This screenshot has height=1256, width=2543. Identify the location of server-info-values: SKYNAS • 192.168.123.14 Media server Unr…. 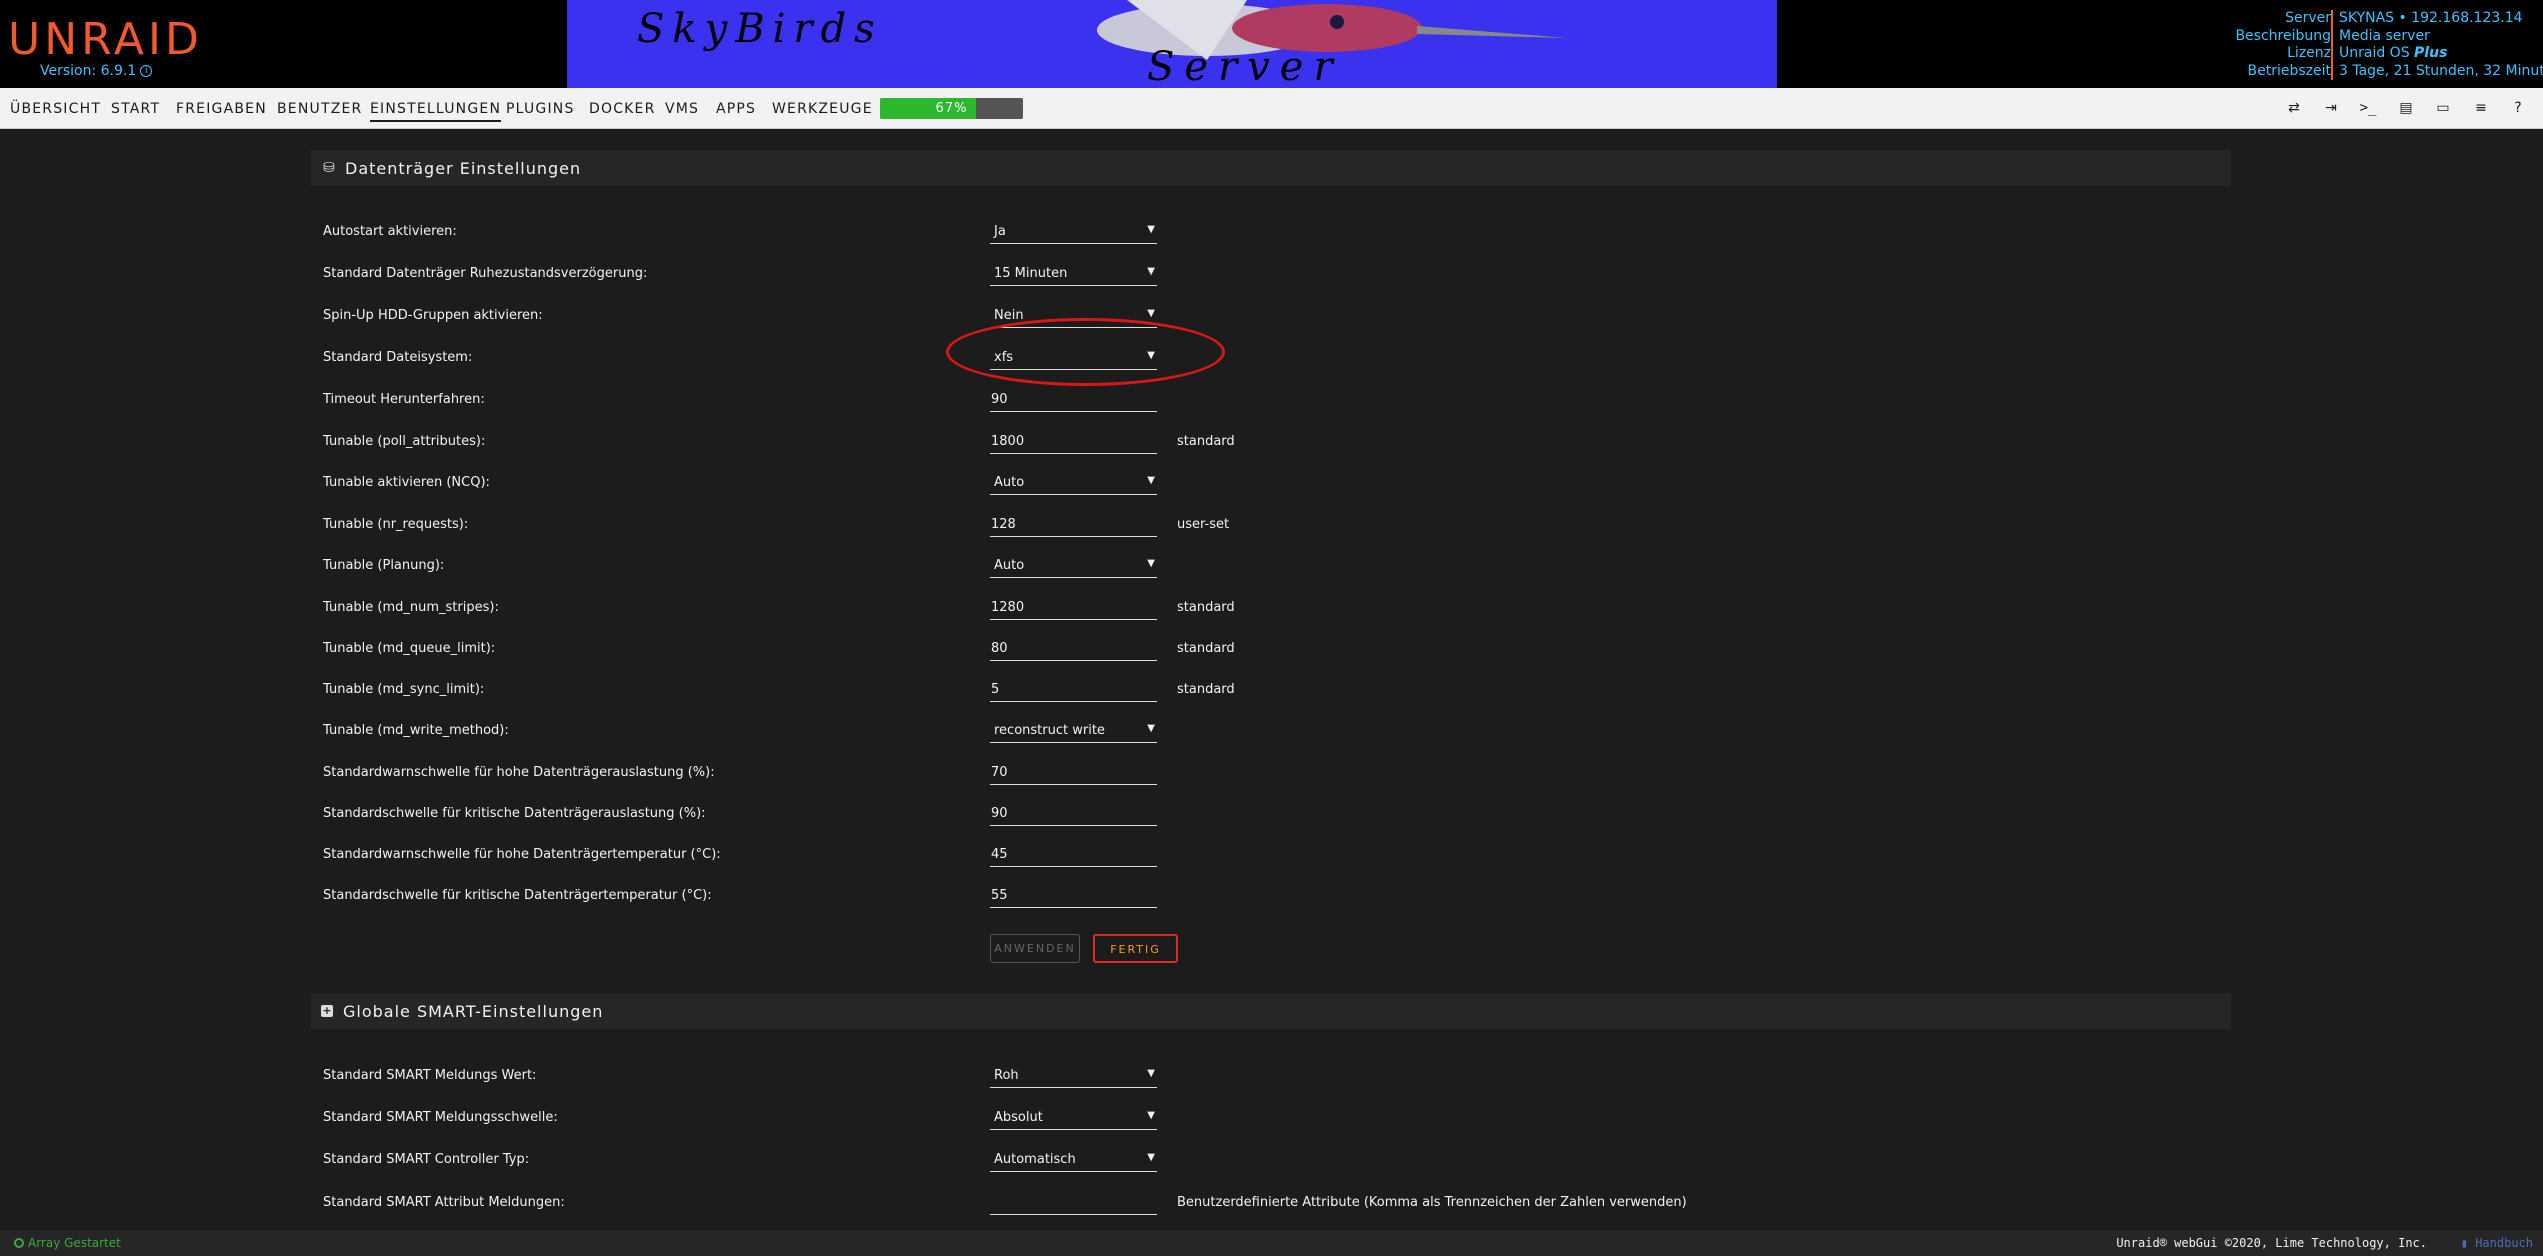
(2437, 45).